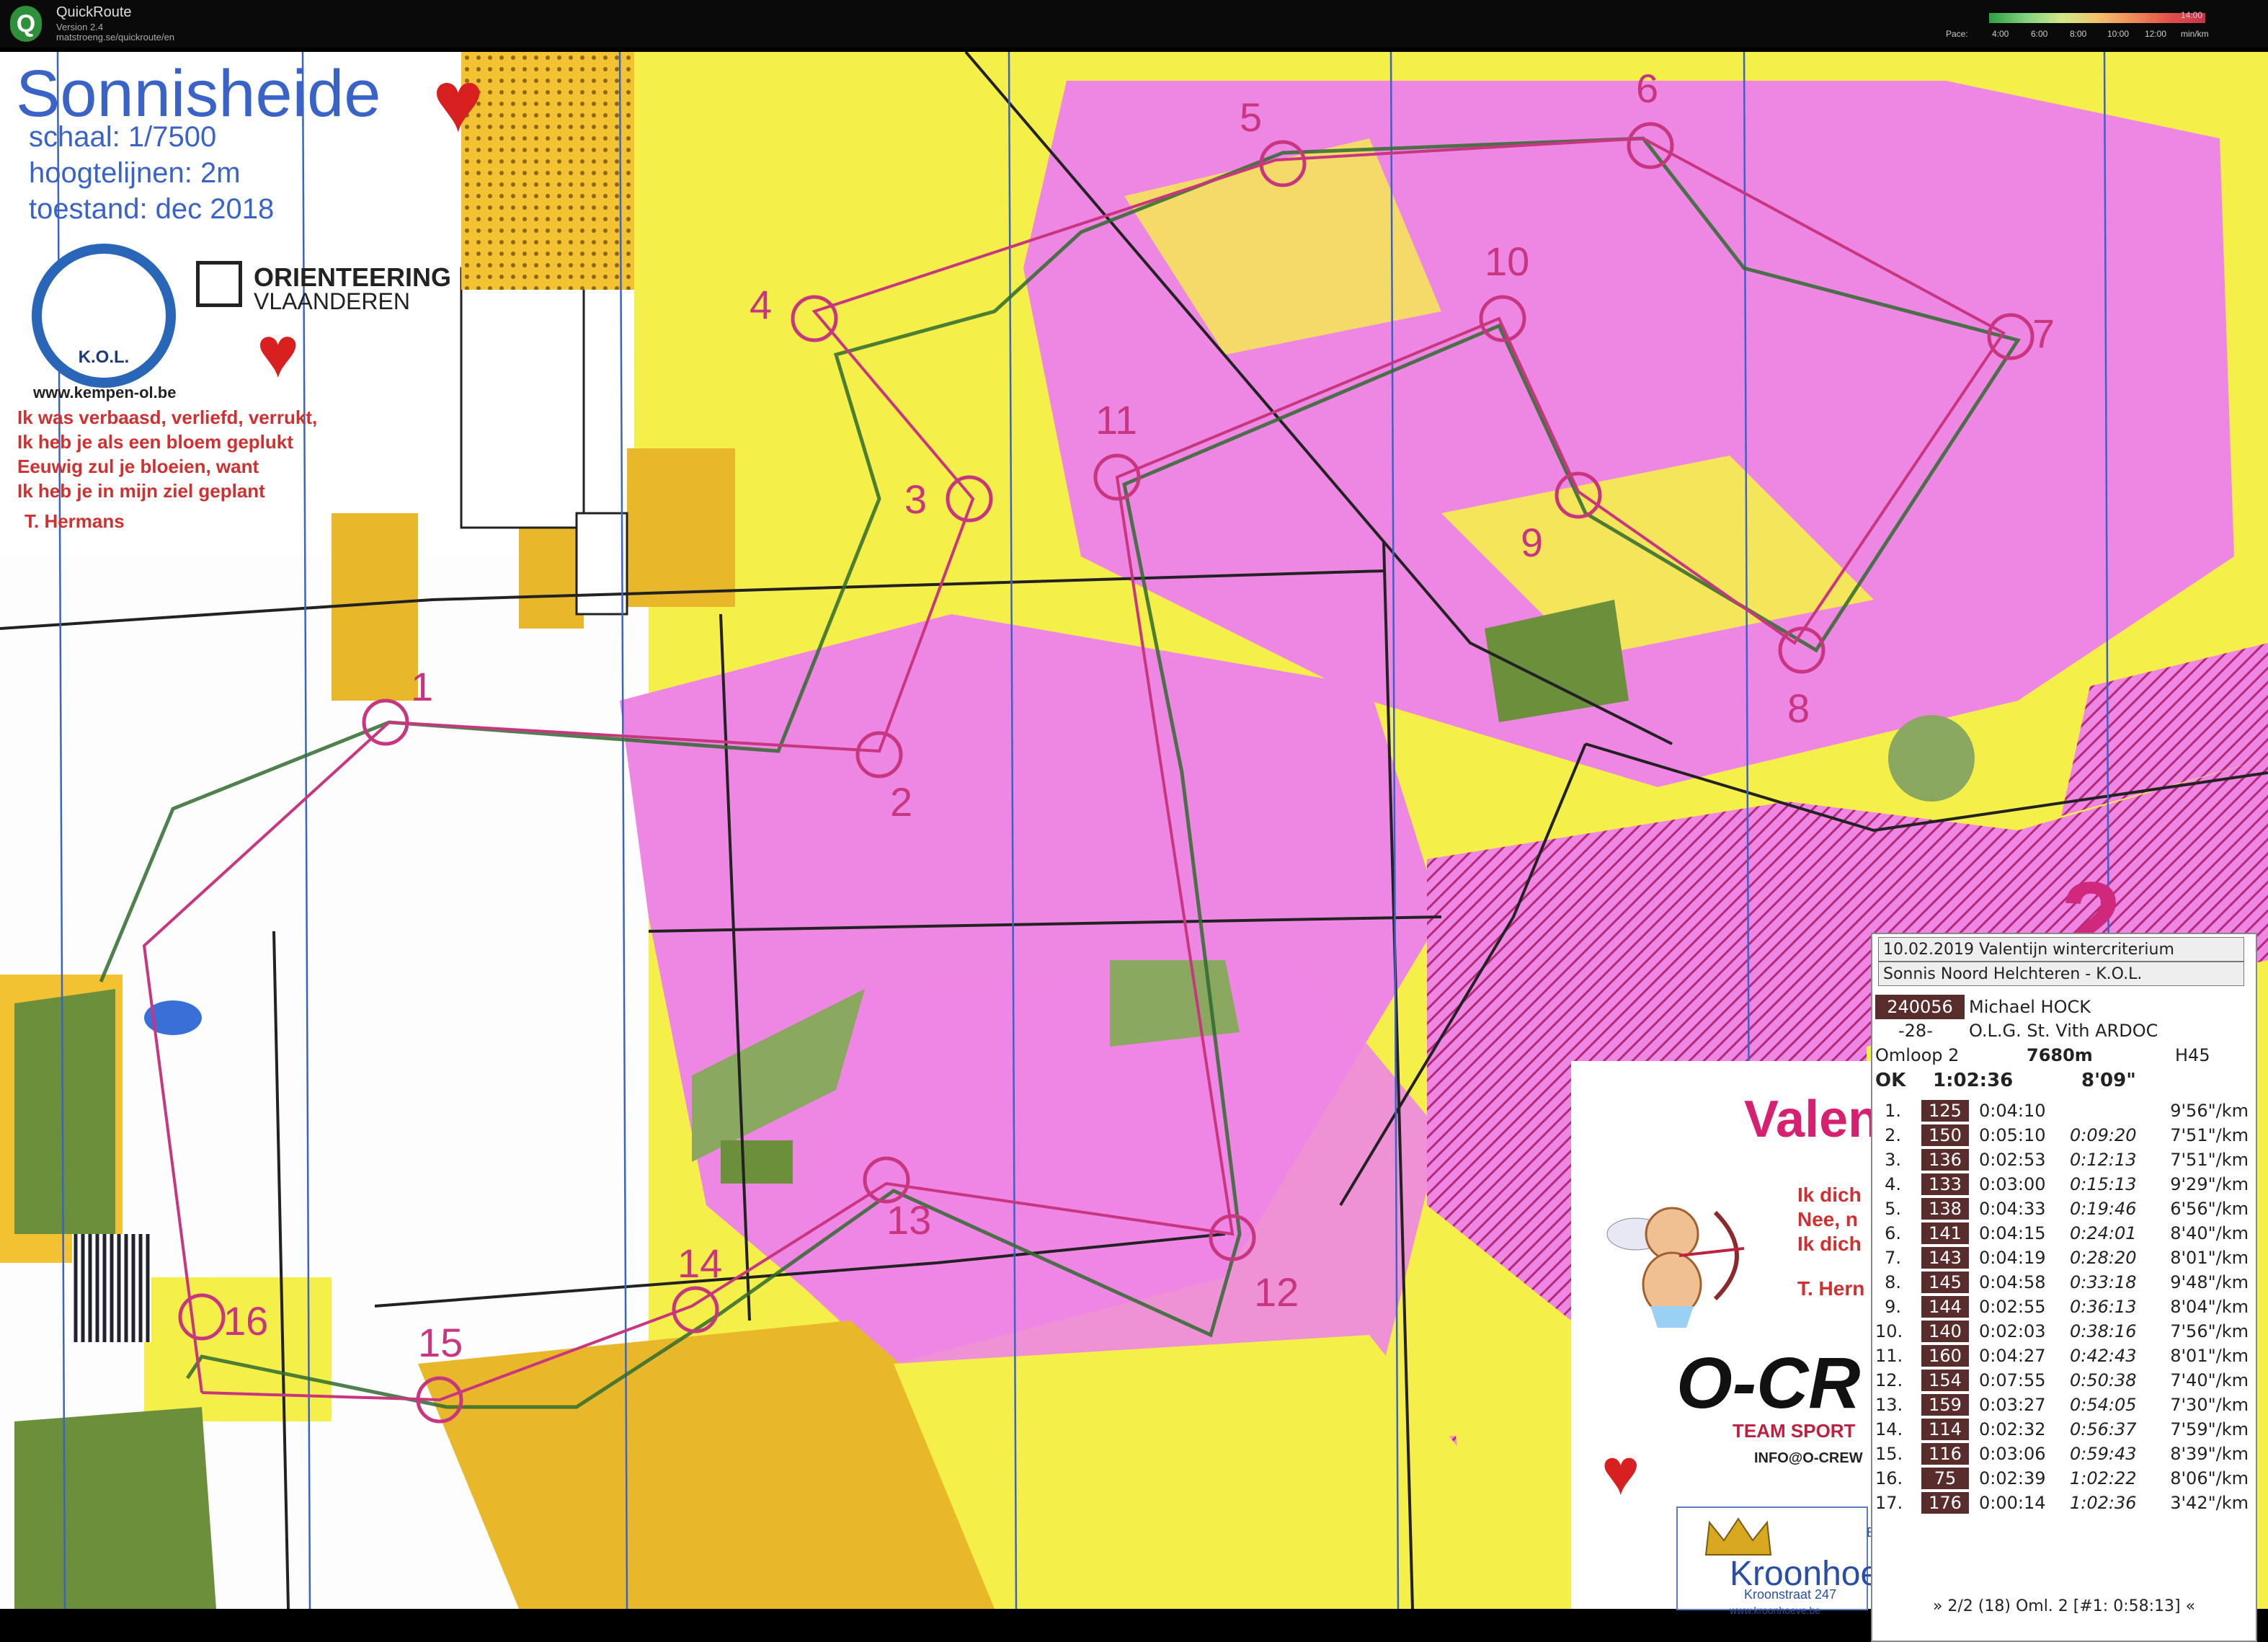 This screenshot has height=1642, width=2268. I want to click on pace-tick: 8:00, so click(2078, 34).